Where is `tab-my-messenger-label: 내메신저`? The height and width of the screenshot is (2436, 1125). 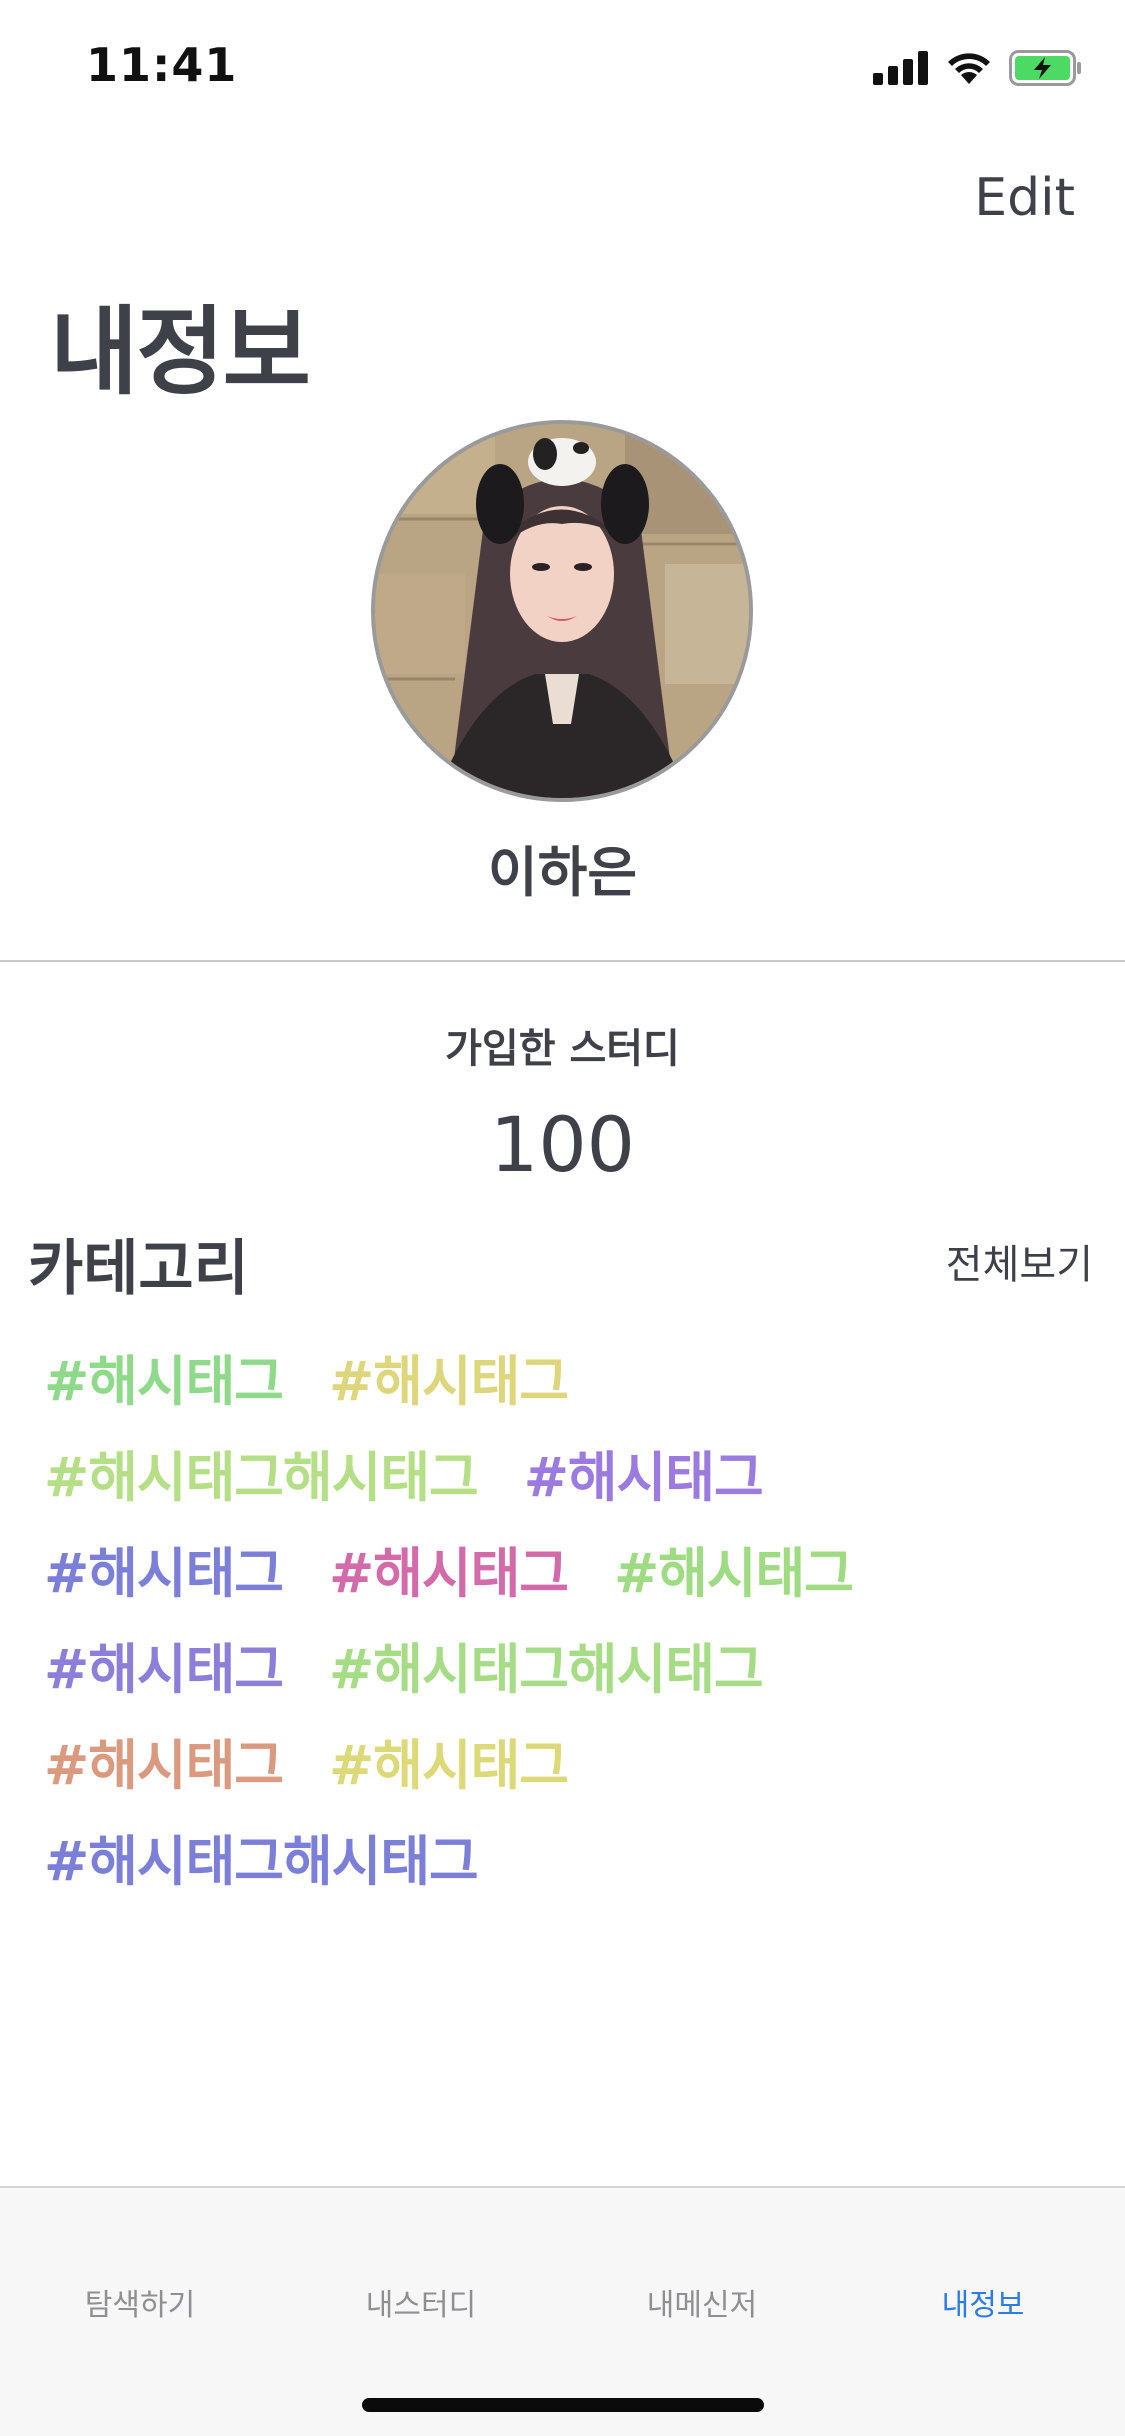
tab-my-messenger-label: 내메신저 is located at coordinates (702, 2305).